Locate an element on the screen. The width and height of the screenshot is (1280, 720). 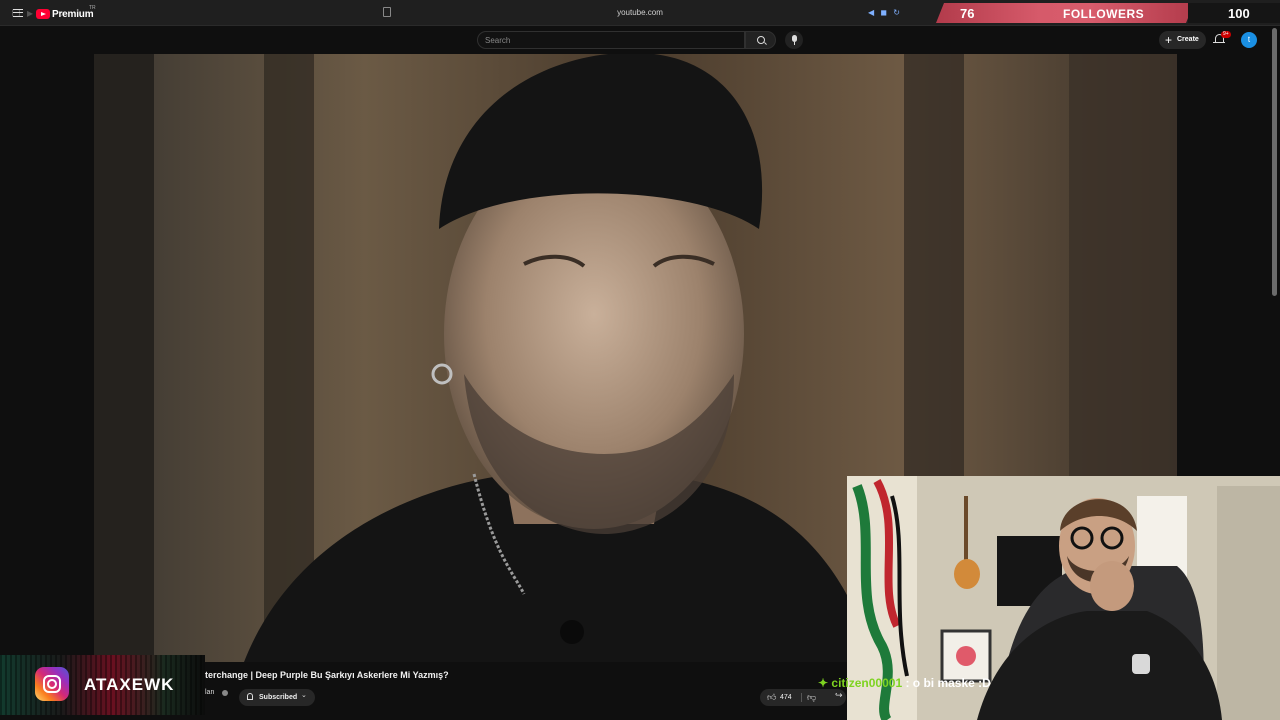
dislike-icon: 👎︎ is located at coordinates (811, 697).